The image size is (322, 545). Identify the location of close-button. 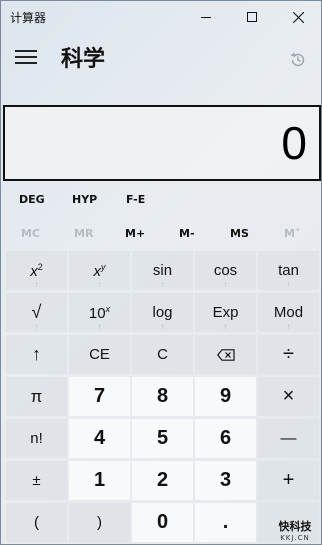
(298, 17).